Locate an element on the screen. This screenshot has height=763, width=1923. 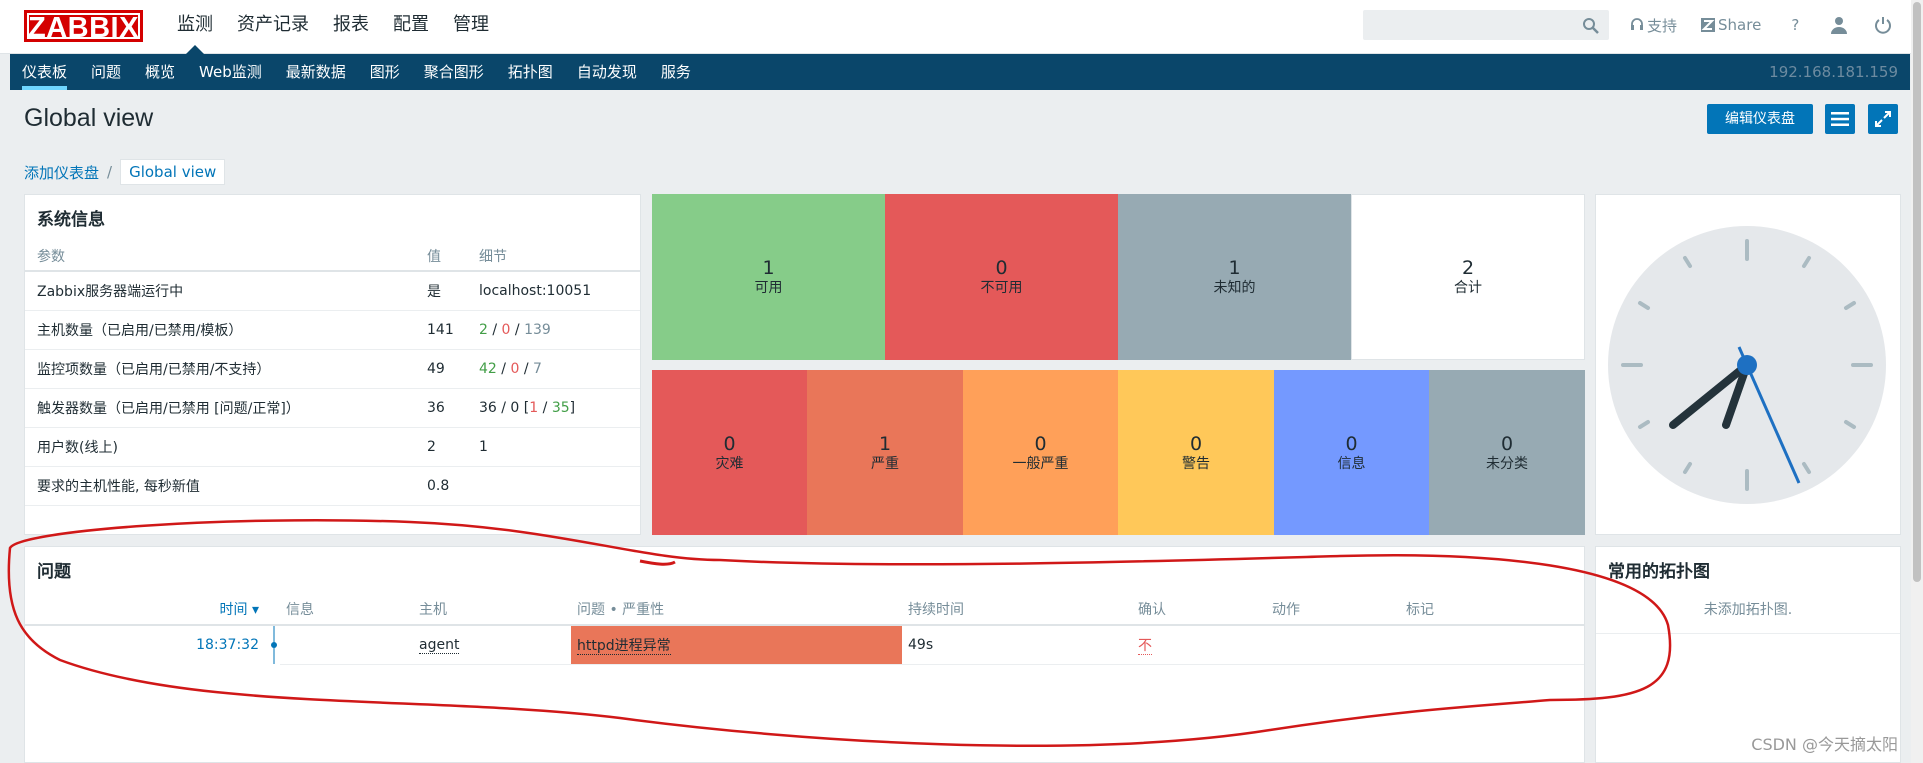
problems-by-severity-widget: 0 灾难 1 严重 0 一般严重 0 警告 0 信息 0 未分类 is located at coordinates (1118, 452).